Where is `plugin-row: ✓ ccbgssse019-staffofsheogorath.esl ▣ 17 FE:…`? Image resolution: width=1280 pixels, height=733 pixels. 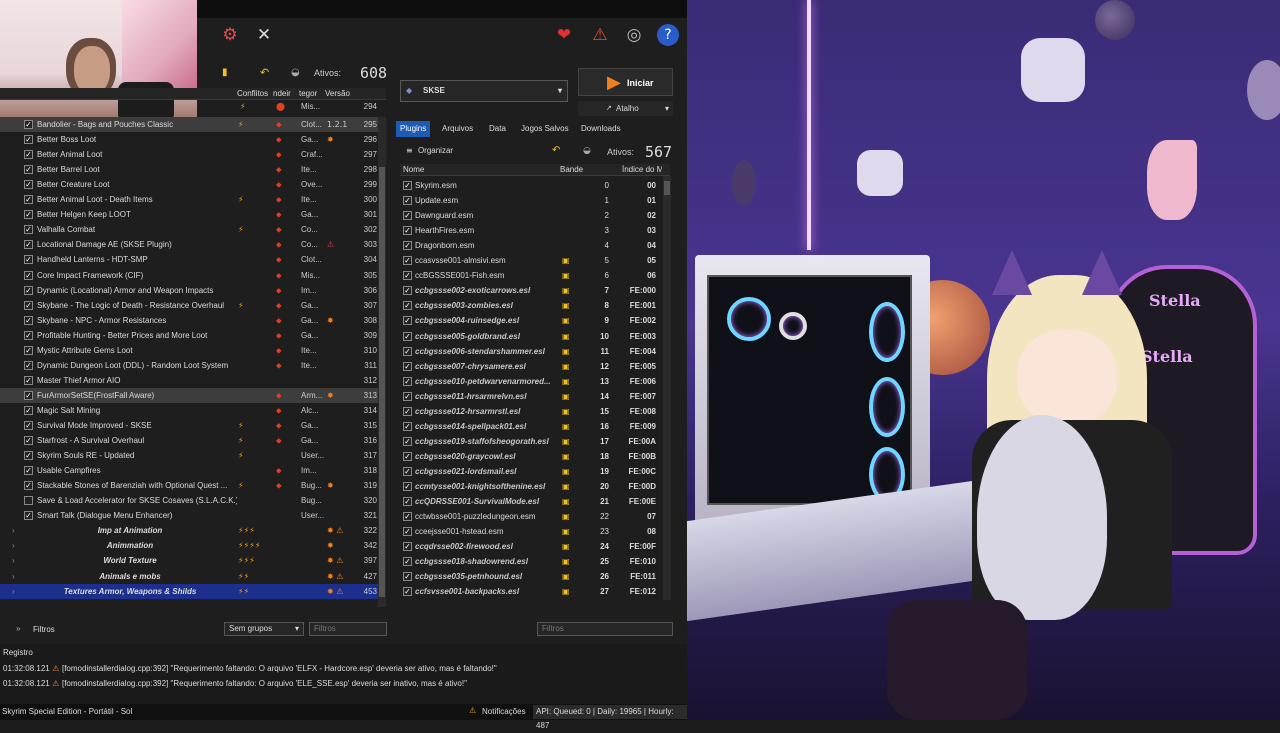 plugin-row: ✓ ccbgssse019-staffofsheogorath.esl ▣ 17 FE:… is located at coordinates (531, 441).